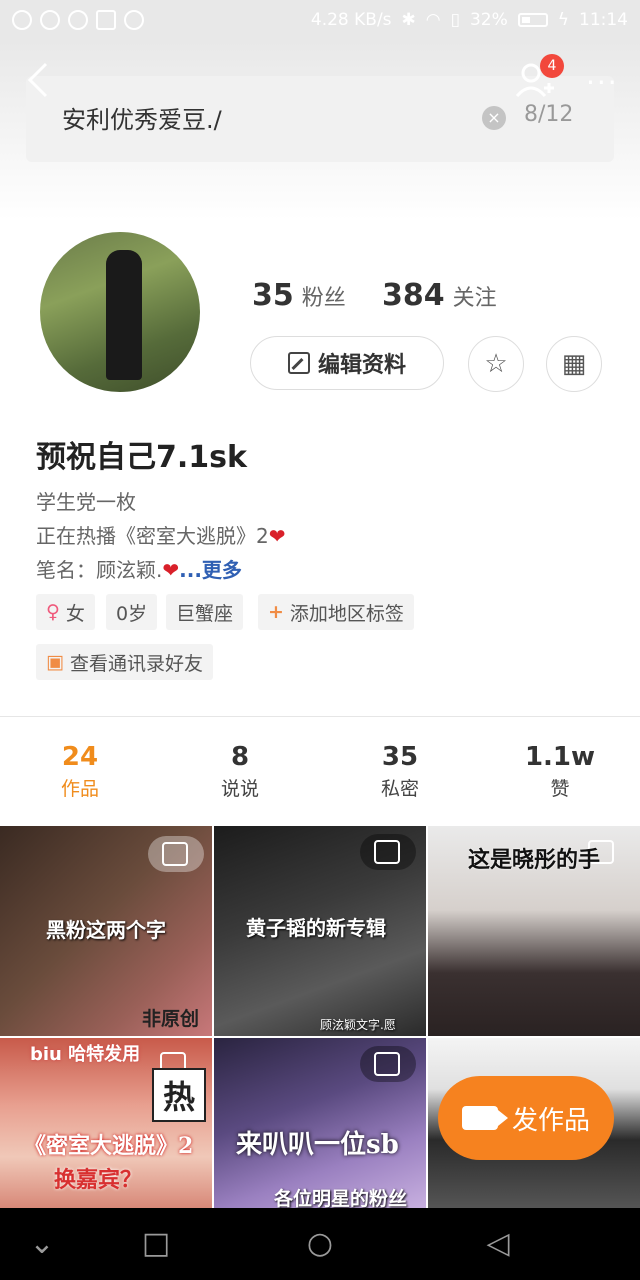  I want to click on video-camera-icon, so click(484, 1118).